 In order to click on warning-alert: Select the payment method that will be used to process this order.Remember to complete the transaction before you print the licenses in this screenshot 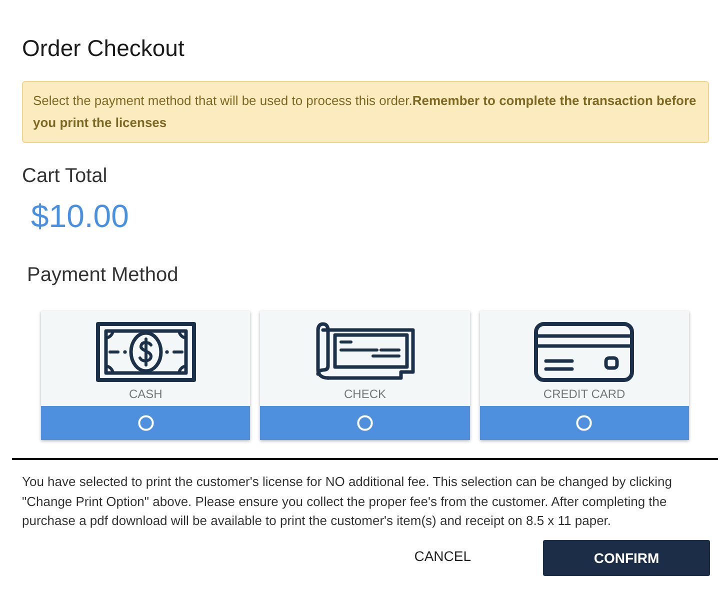, I will do `click(365, 112)`.